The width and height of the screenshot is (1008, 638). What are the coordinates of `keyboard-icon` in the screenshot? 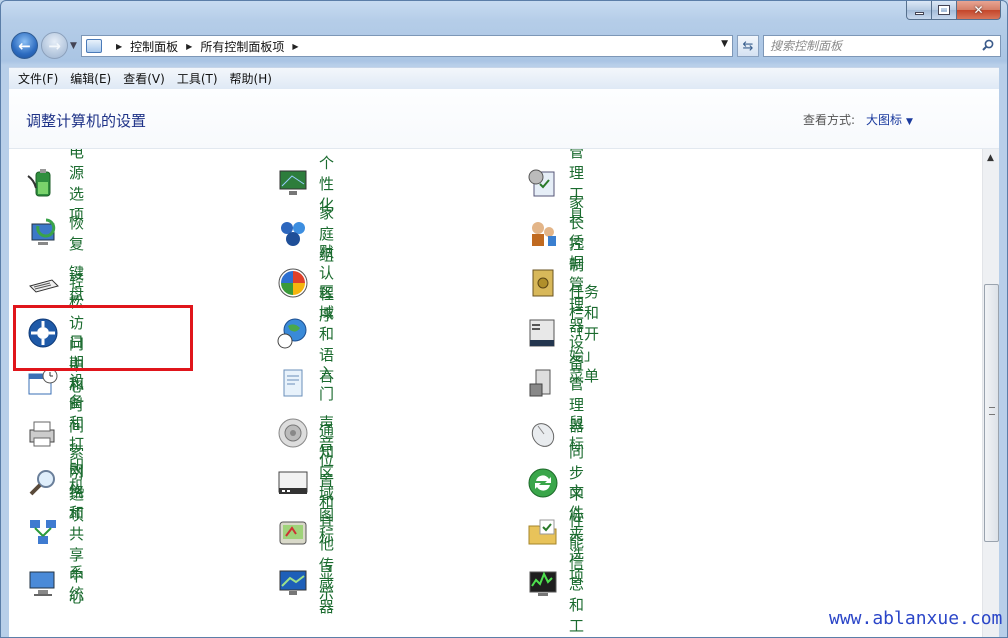 It's located at (43, 283).